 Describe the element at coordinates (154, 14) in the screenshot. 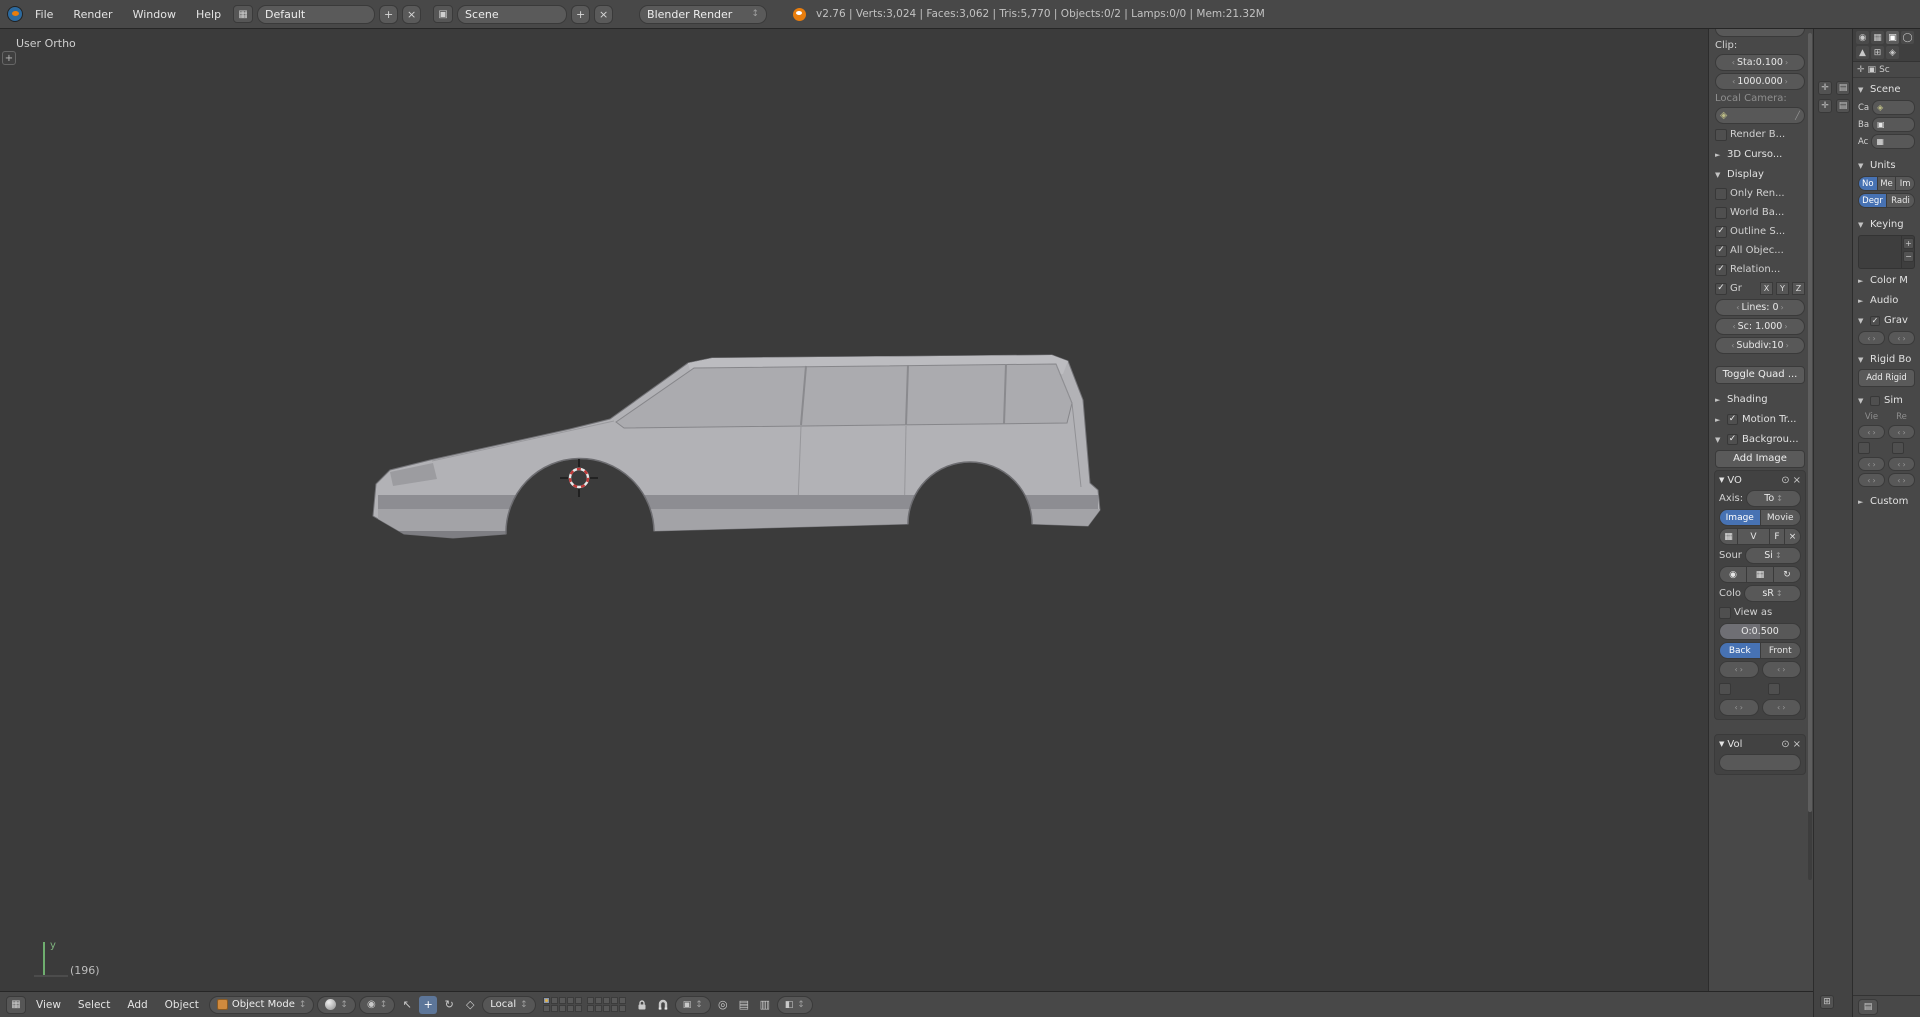

I see `menu-window: Window` at that location.